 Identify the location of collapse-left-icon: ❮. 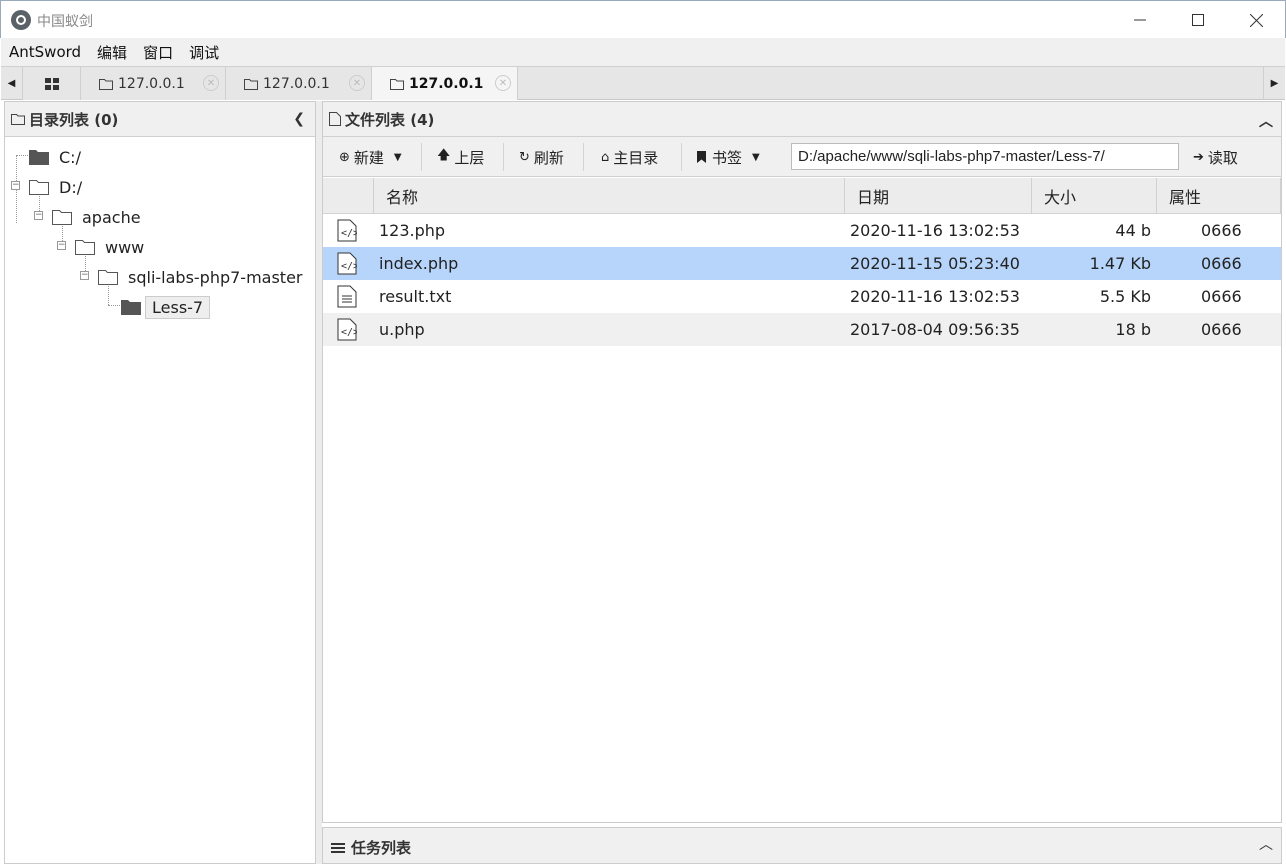
(299, 119).